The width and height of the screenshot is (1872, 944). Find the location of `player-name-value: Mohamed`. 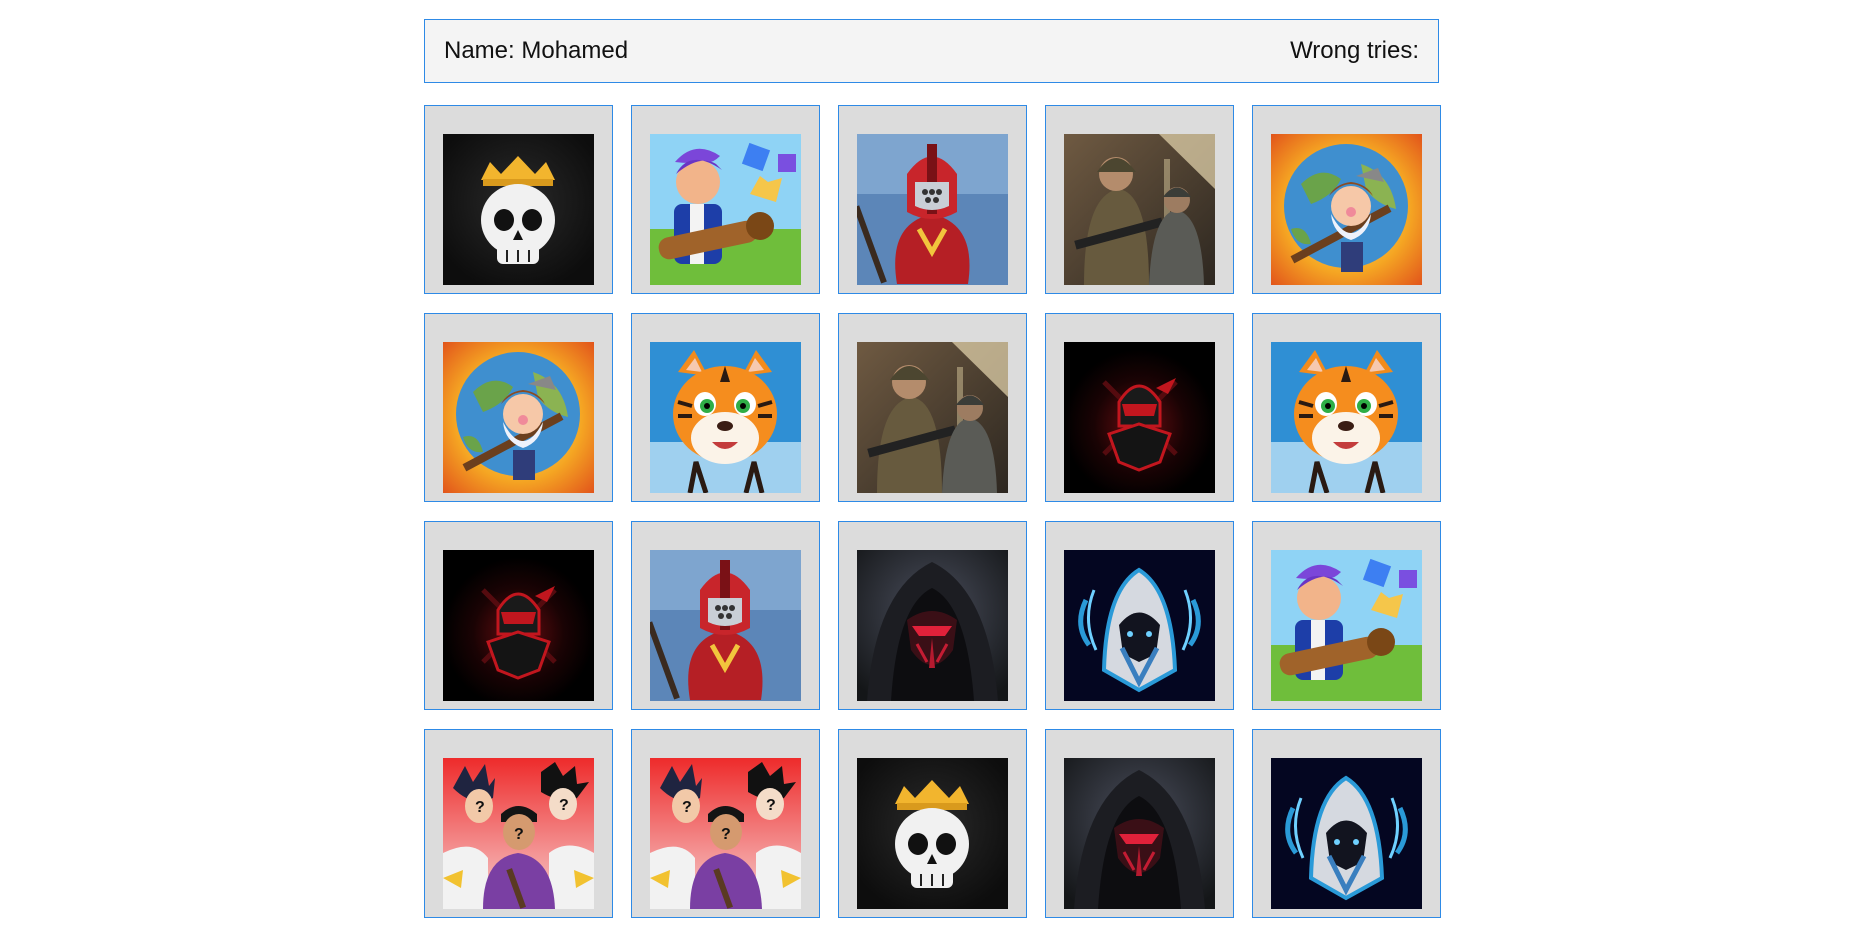

player-name-value: Mohamed is located at coordinates (575, 50).